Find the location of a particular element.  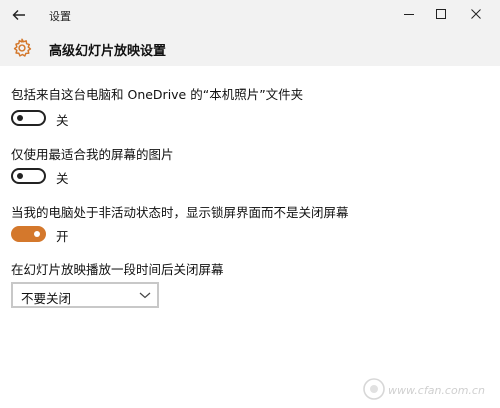

close-button is located at coordinates (476, 14).